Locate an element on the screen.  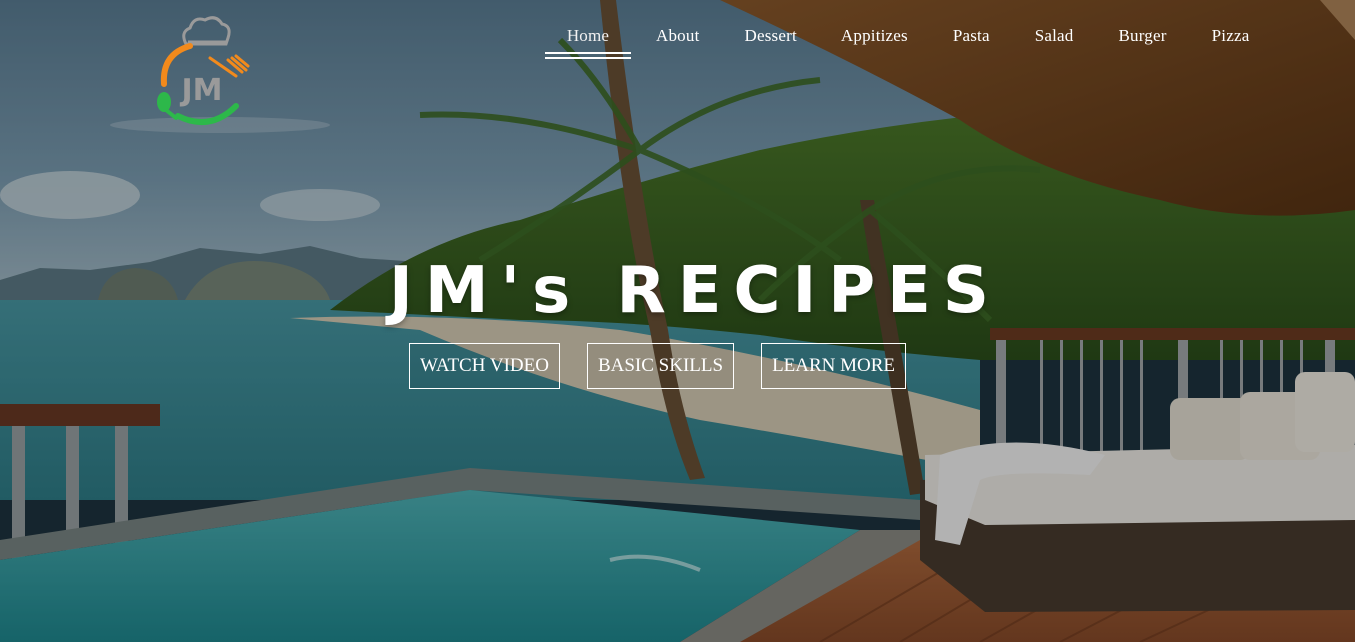
nav-burger: Burger is located at coordinates (1143, 35).